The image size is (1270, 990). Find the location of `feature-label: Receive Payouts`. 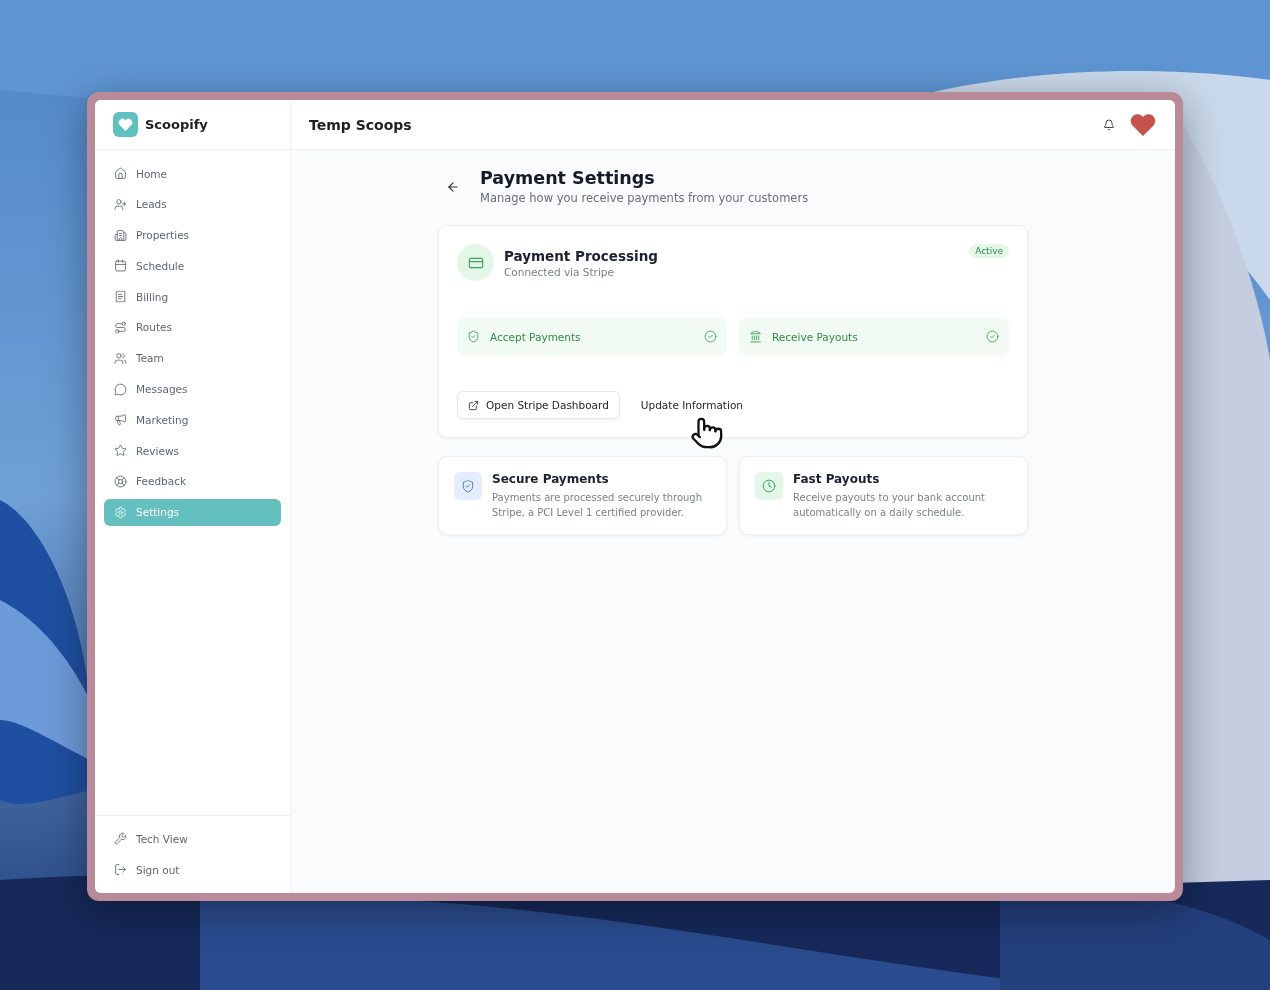

feature-label: Receive Payouts is located at coordinates (815, 336).